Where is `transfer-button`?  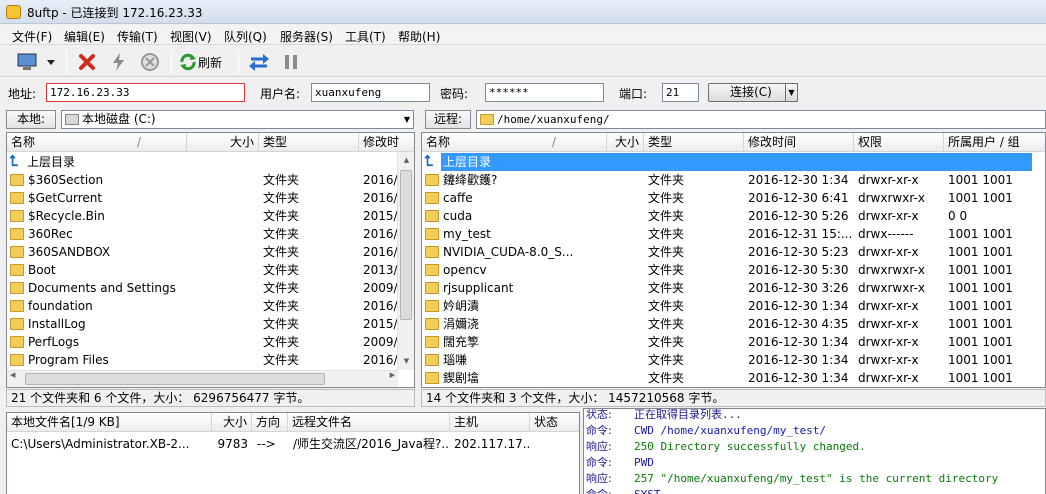 transfer-button is located at coordinates (259, 62).